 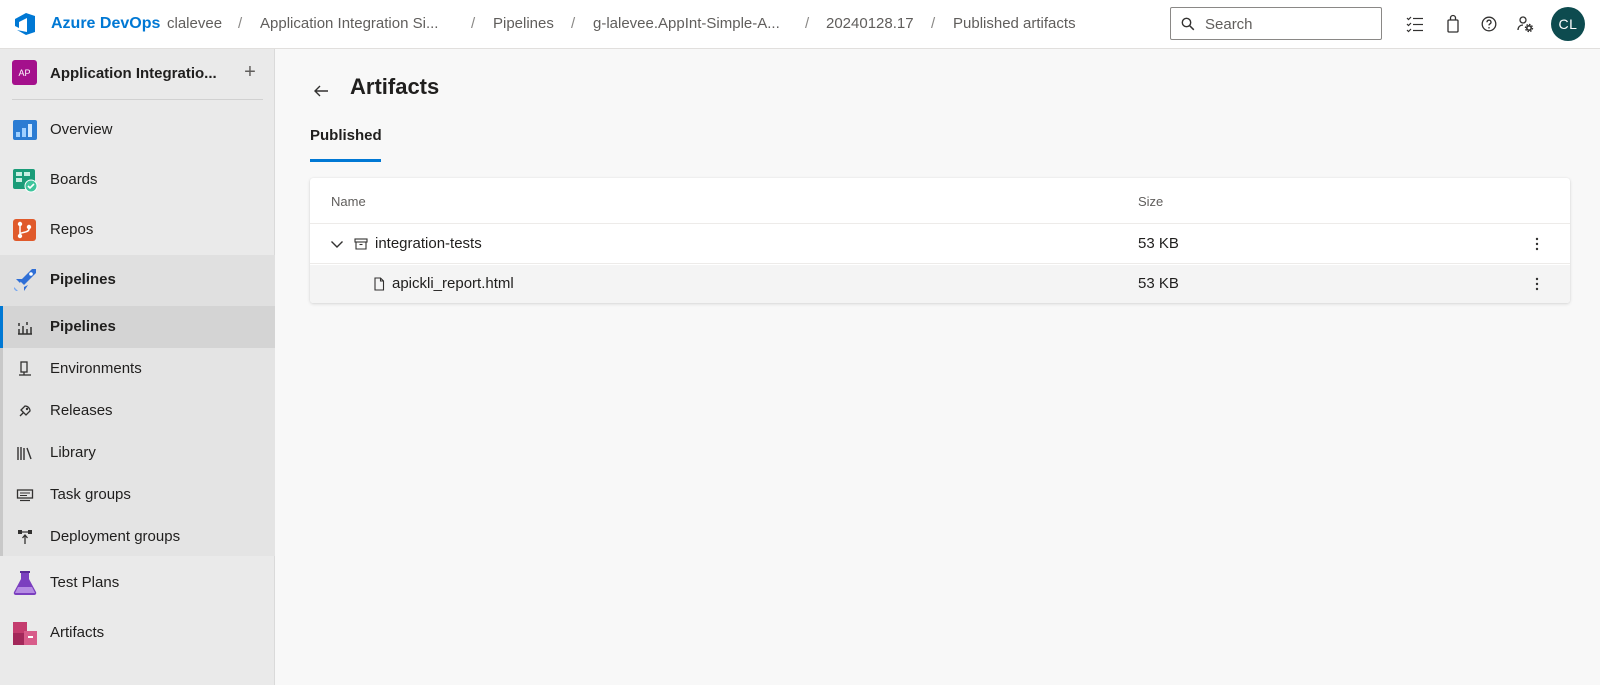 What do you see at coordinates (25, 411) in the screenshot?
I see `releases-icon` at bounding box center [25, 411].